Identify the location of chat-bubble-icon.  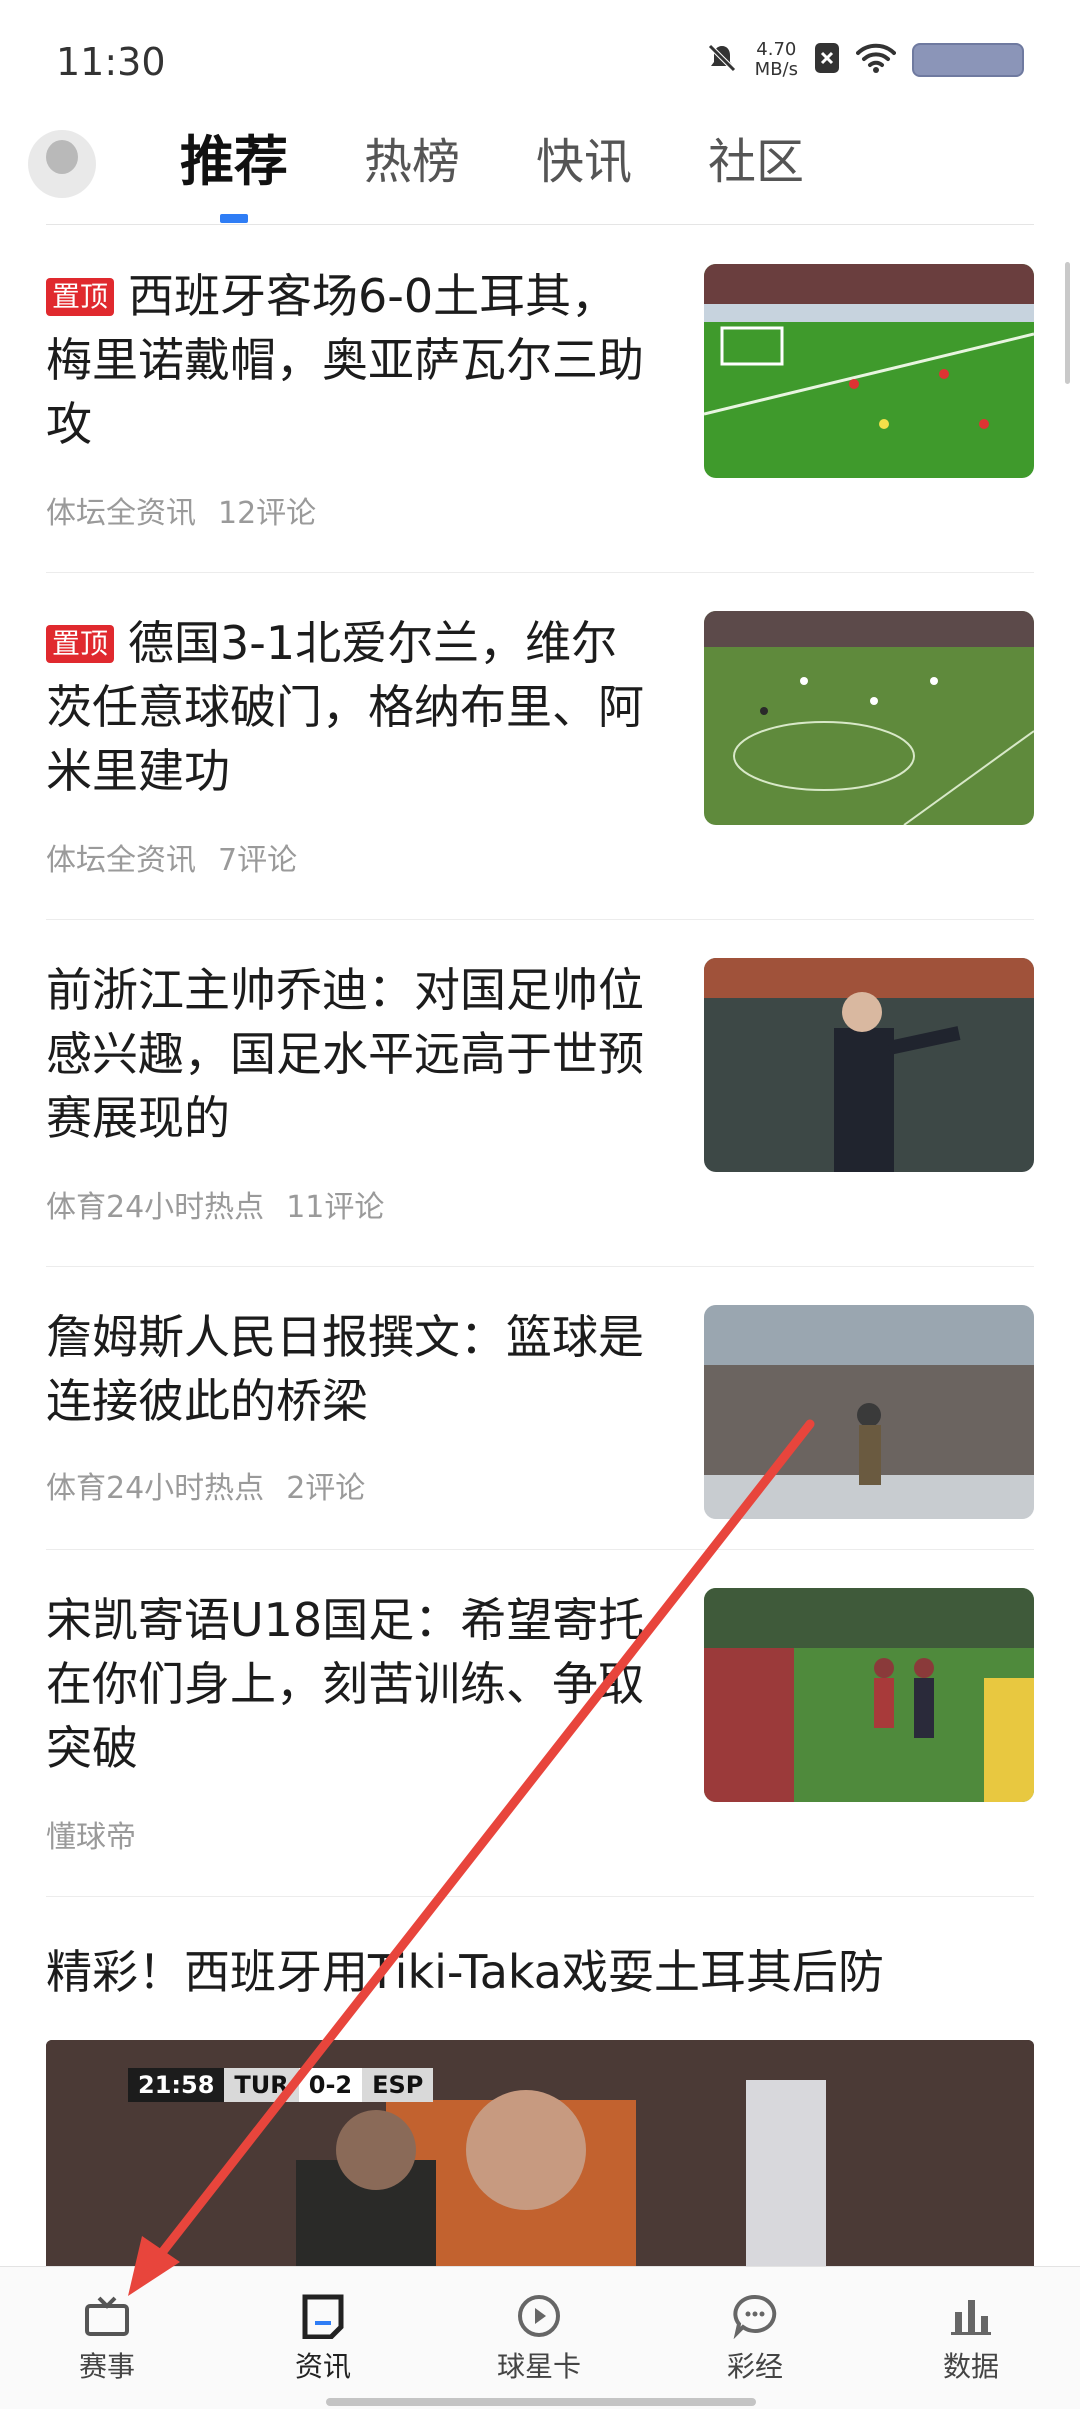
(755, 2316).